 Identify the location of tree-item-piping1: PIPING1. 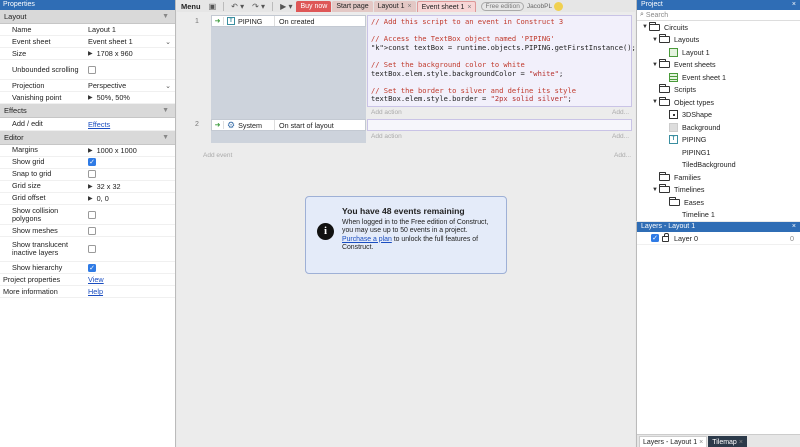
(718, 152).